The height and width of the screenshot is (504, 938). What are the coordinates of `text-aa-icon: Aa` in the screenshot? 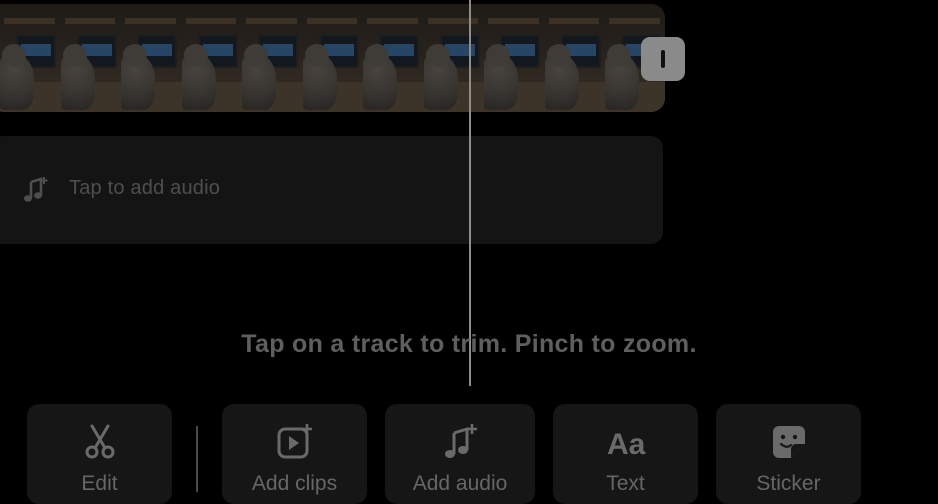 It's located at (626, 442).